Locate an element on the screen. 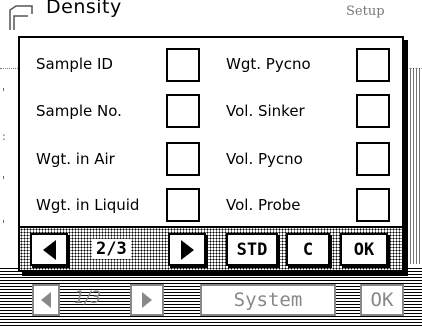 The width and height of the screenshot is (422, 326). system-label: System is located at coordinates (268, 300).